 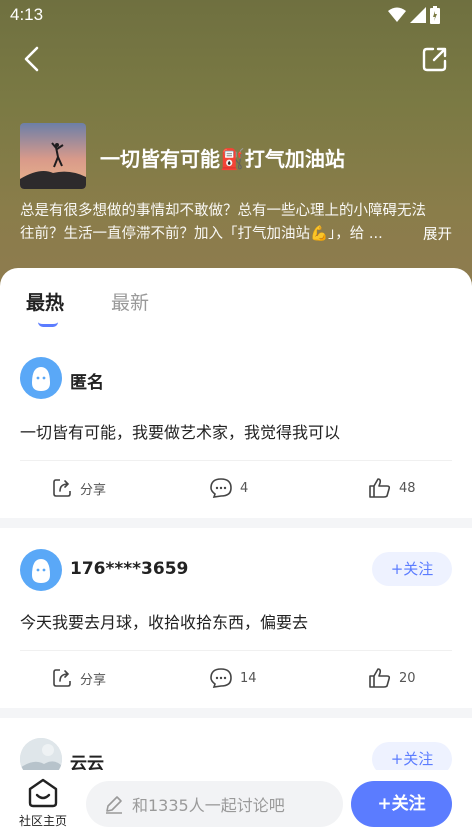 I want to click on share-external-icon, so click(x=434, y=59).